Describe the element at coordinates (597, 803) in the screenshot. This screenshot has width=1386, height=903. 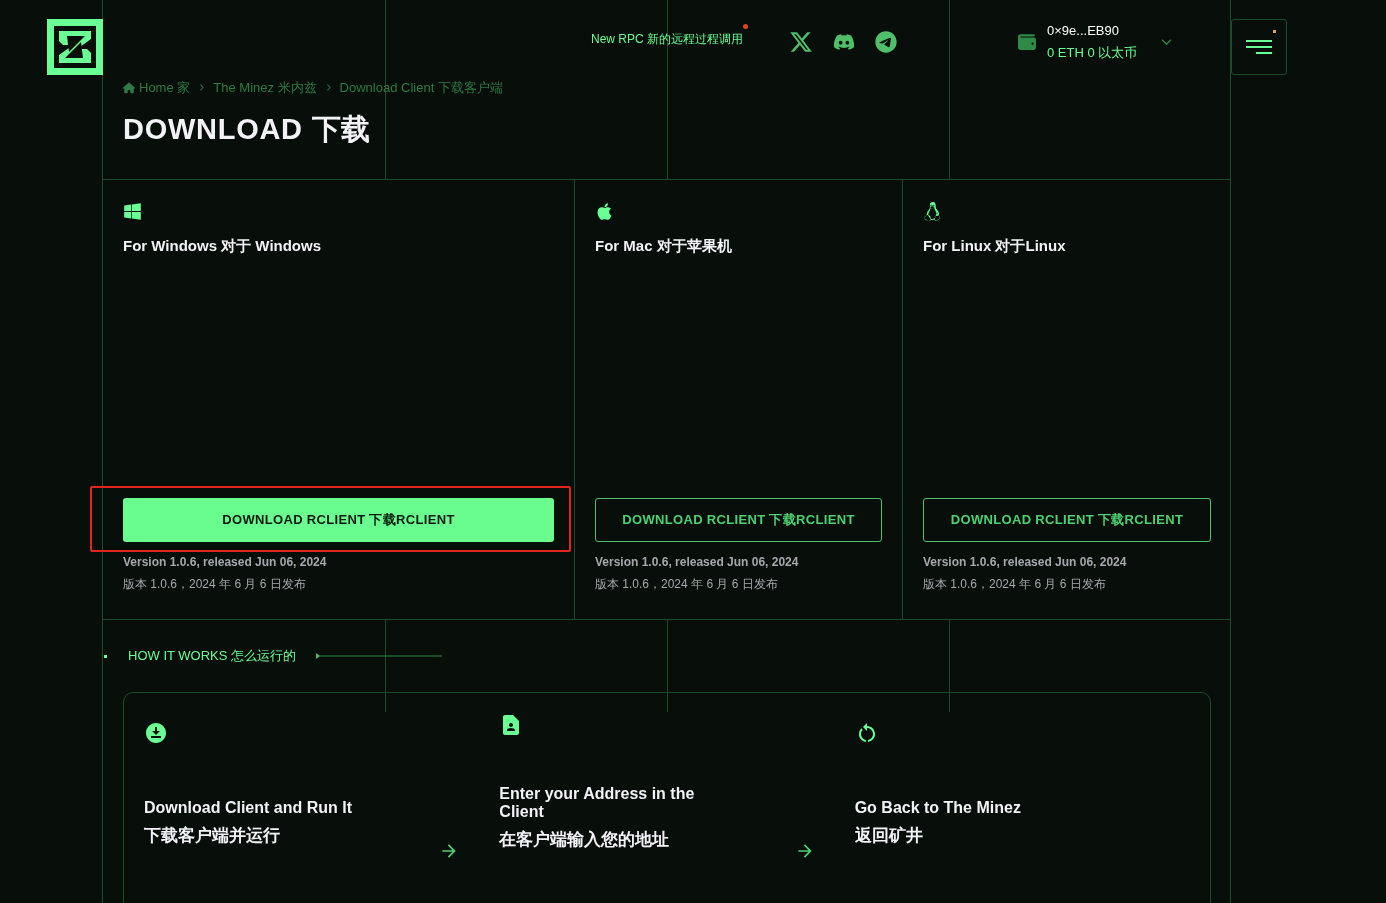
I see `step-title: Enter your Address in the Client` at that location.